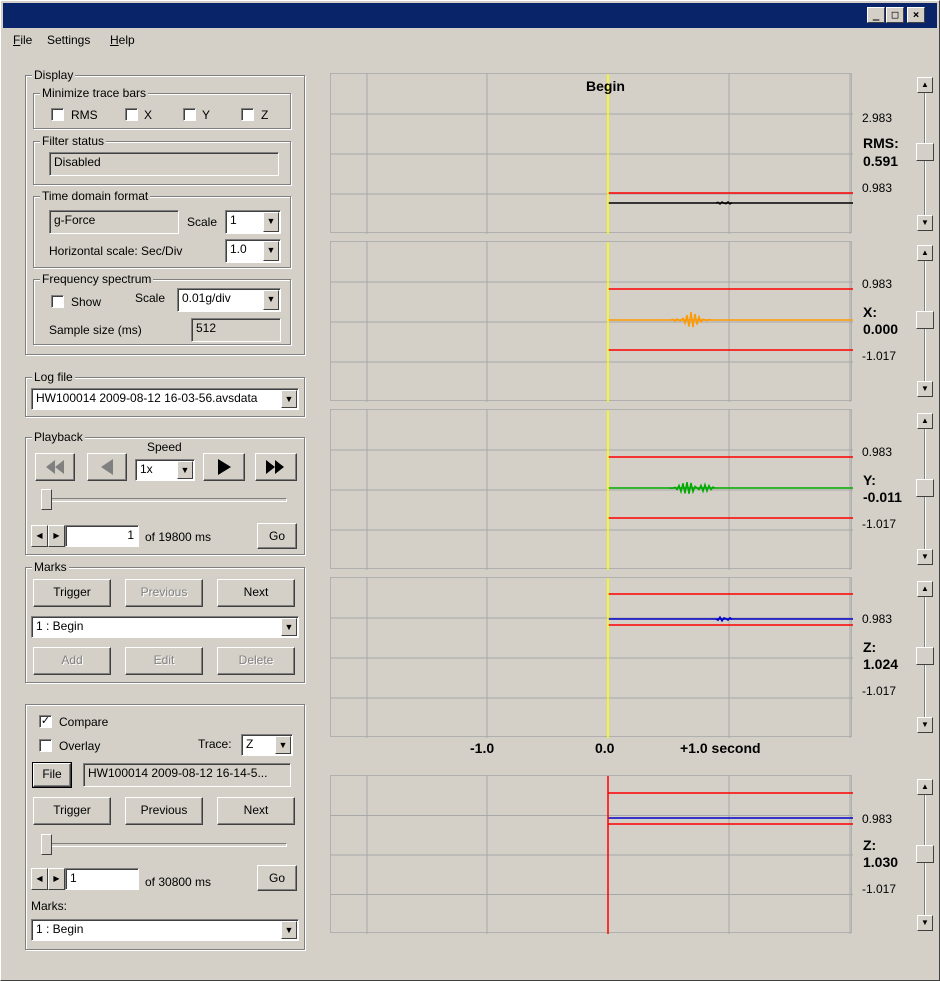 The width and height of the screenshot is (940, 981). I want to click on z-checkbox, so click(247, 114).